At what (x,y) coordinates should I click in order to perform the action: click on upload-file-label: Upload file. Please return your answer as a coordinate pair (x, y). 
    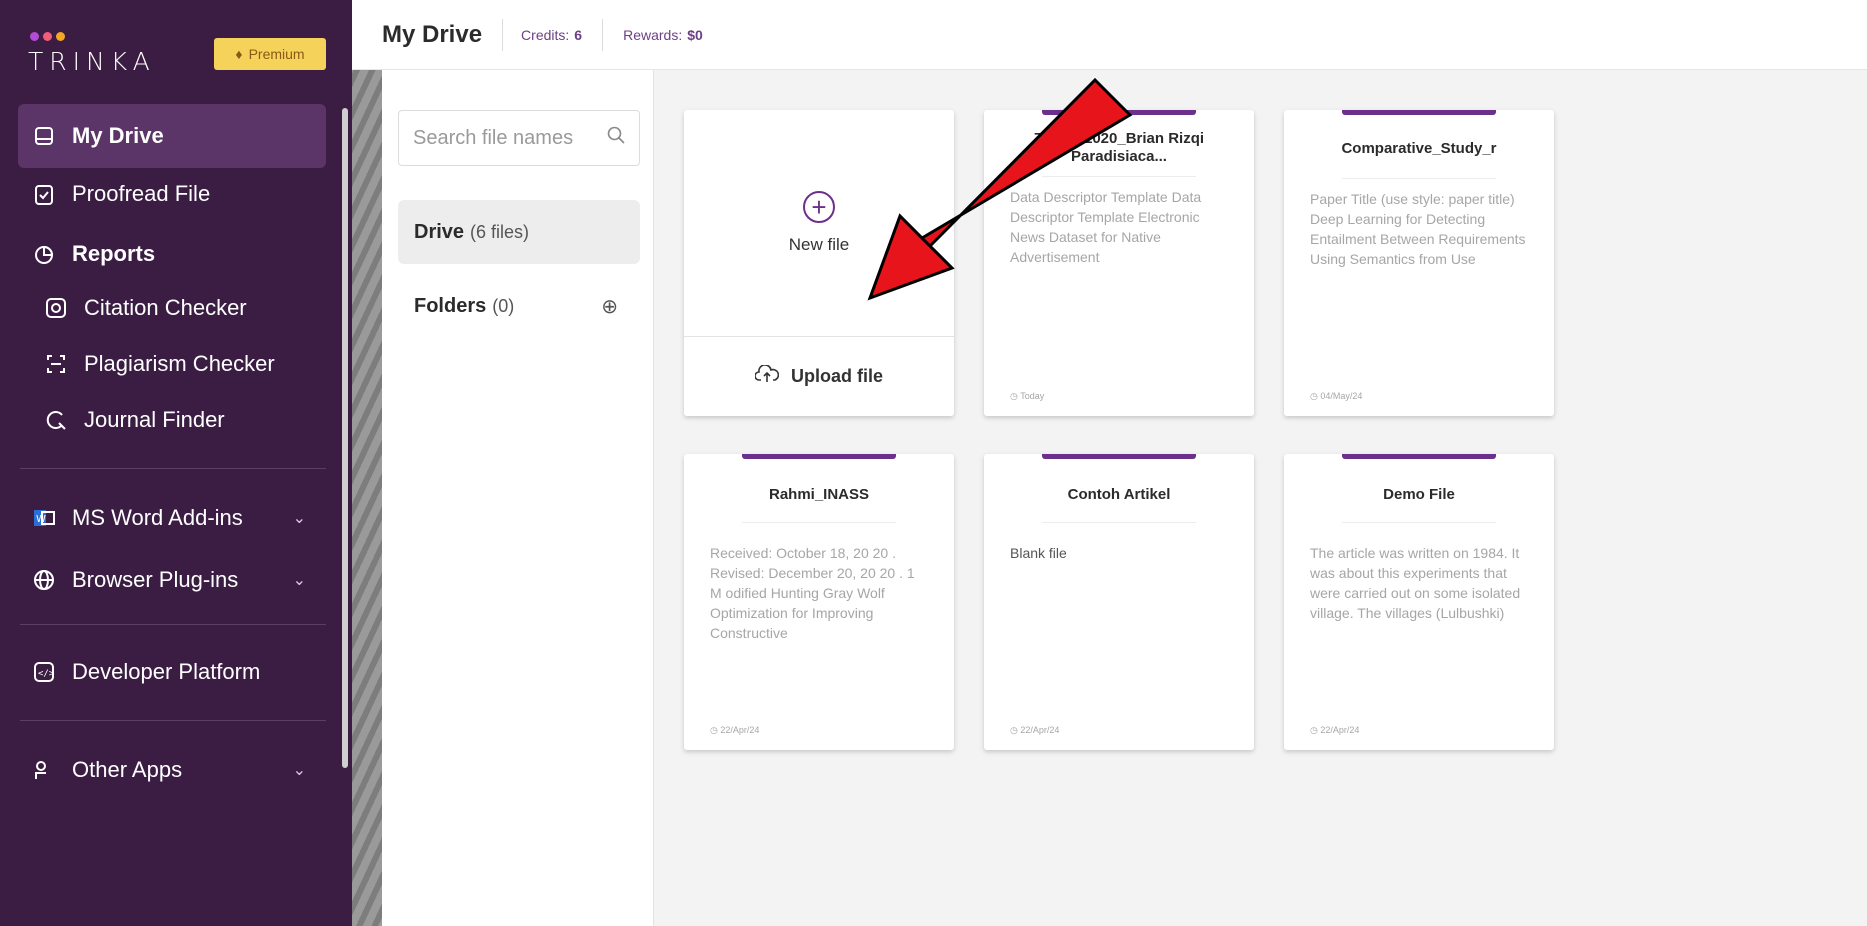
    Looking at the image, I should click on (836, 376).